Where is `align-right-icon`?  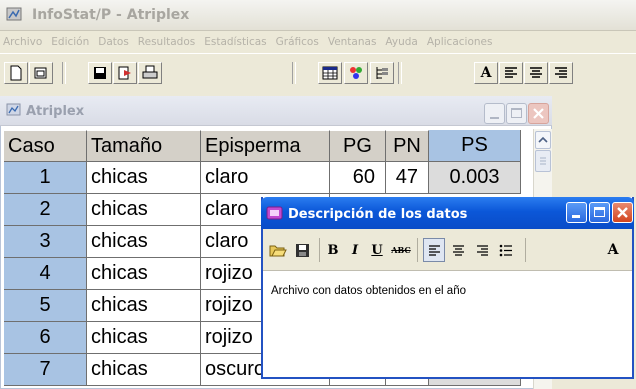 align-right-icon is located at coordinates (561, 73).